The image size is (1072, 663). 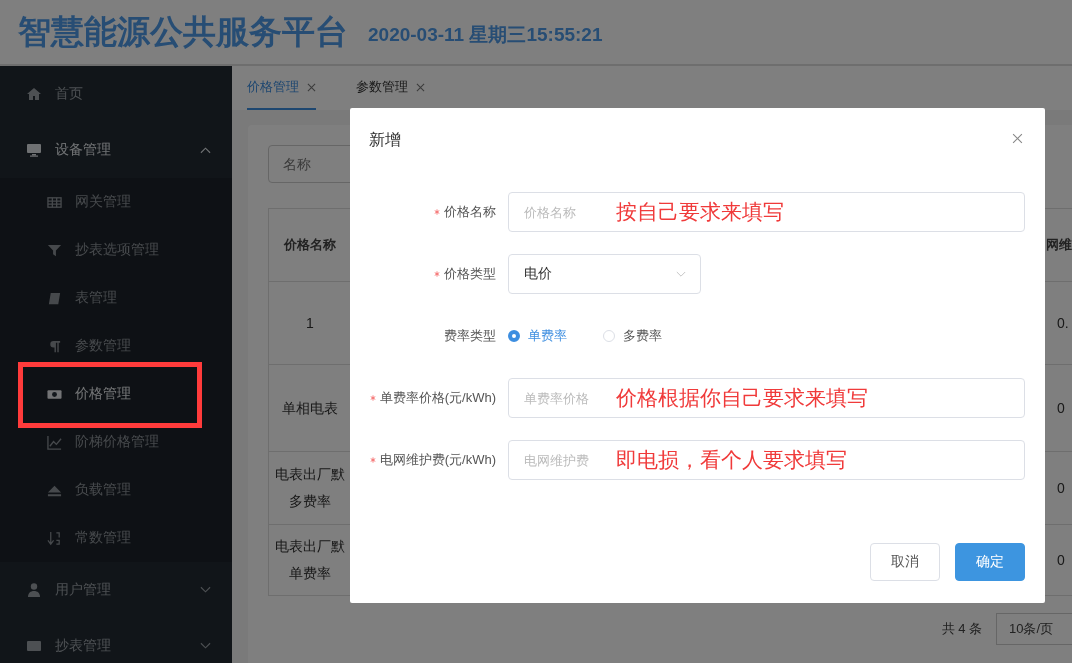 I want to click on dialog-title: 新增, so click(x=385, y=140).